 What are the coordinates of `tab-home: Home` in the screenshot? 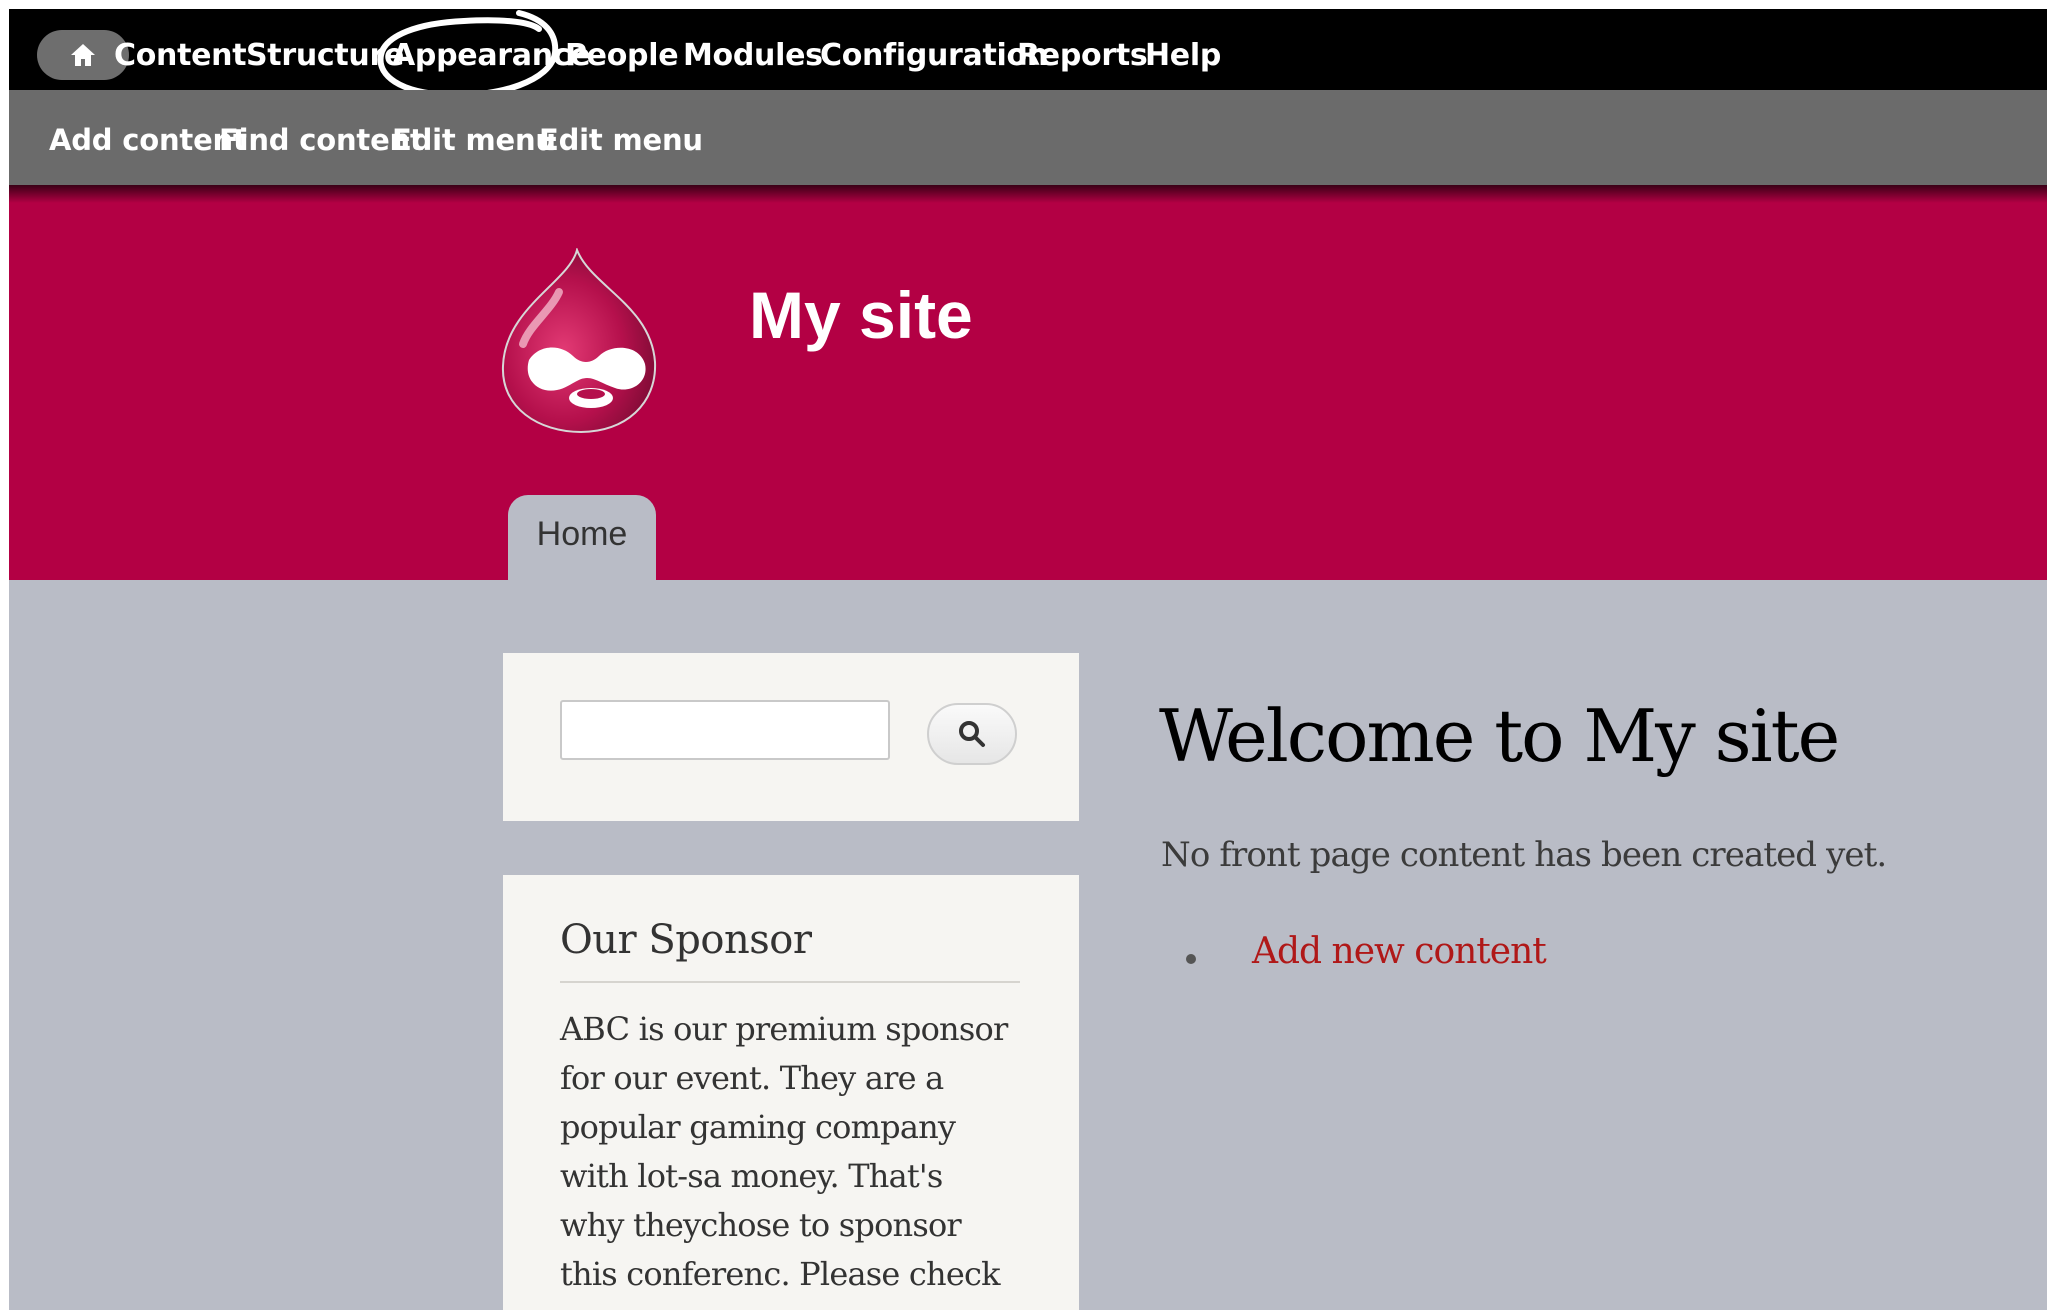 It's located at (582, 537).